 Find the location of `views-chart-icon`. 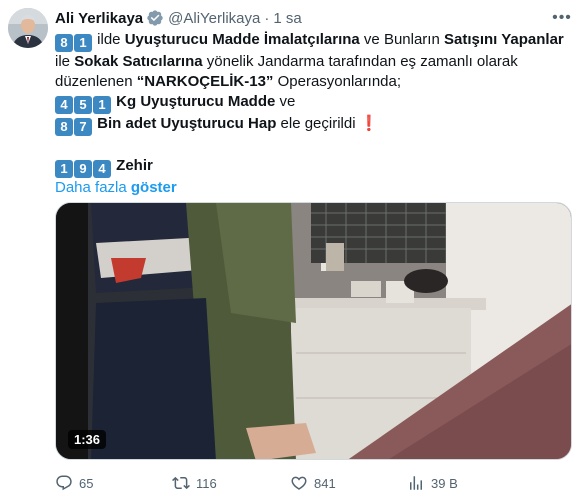

views-chart-icon is located at coordinates (416, 483).